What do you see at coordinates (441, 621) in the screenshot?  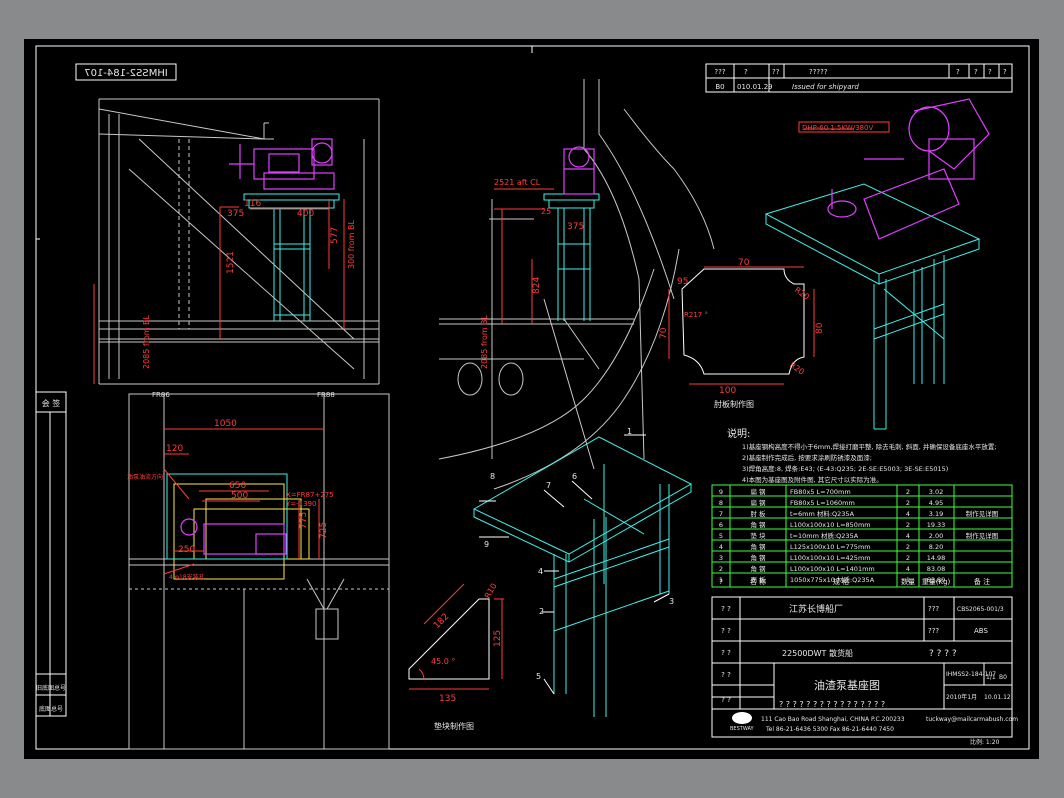 I see `dim-182: 182` at bounding box center [441, 621].